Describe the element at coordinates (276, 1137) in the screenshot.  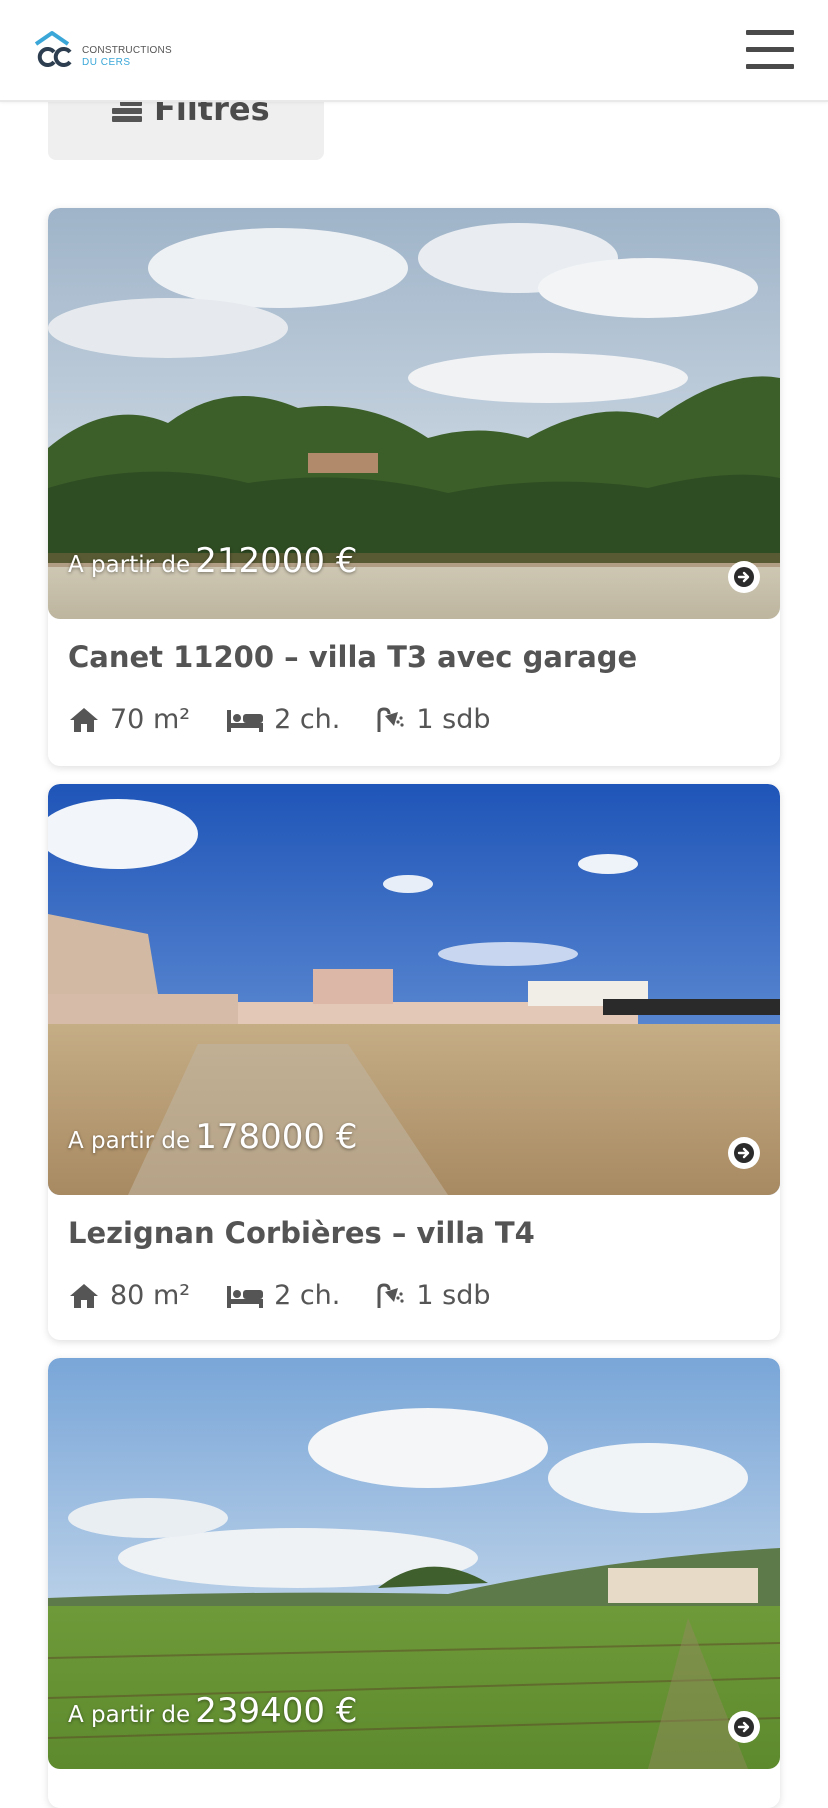
I see `price-amount: 178000 €` at that location.